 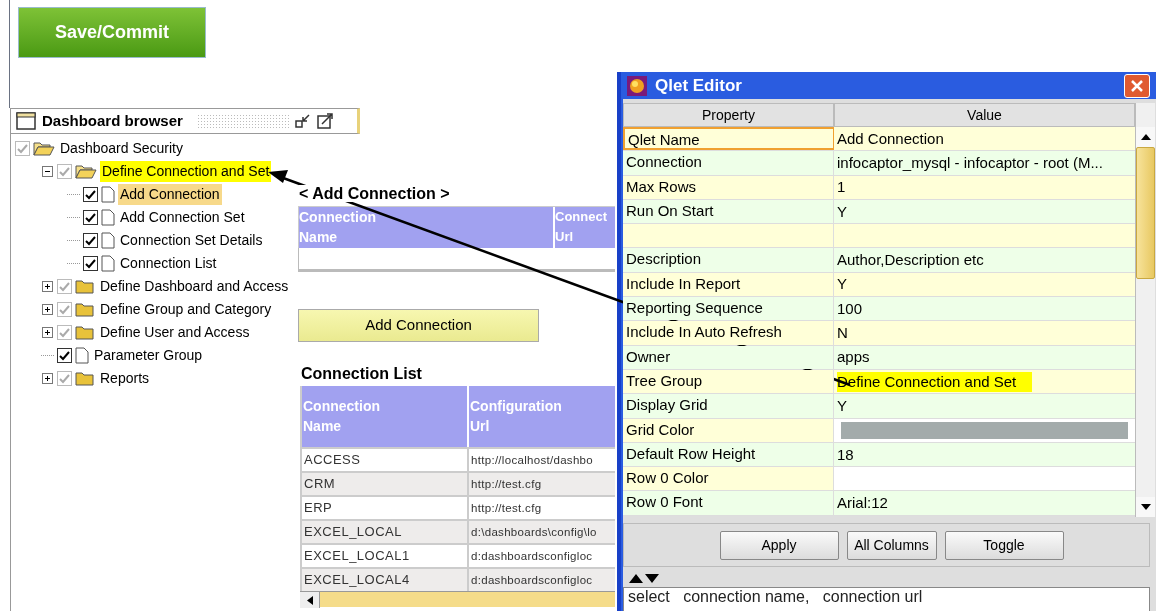 What do you see at coordinates (728, 381) in the screenshot?
I see `property-cell: Tree Group` at bounding box center [728, 381].